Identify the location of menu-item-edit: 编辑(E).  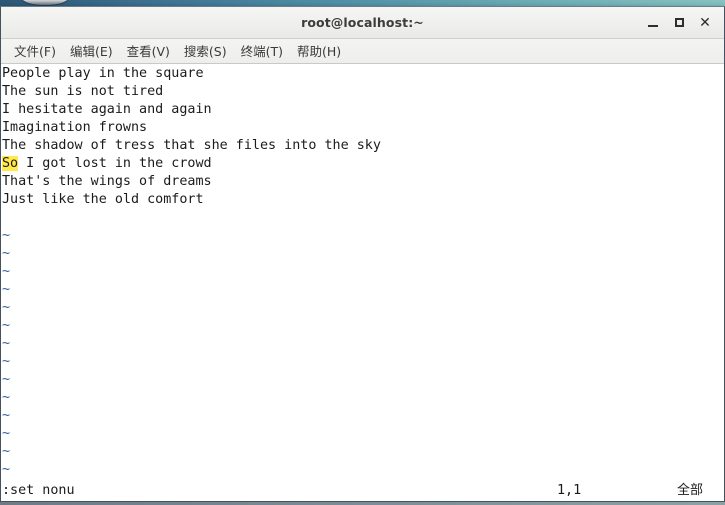
(91, 51).